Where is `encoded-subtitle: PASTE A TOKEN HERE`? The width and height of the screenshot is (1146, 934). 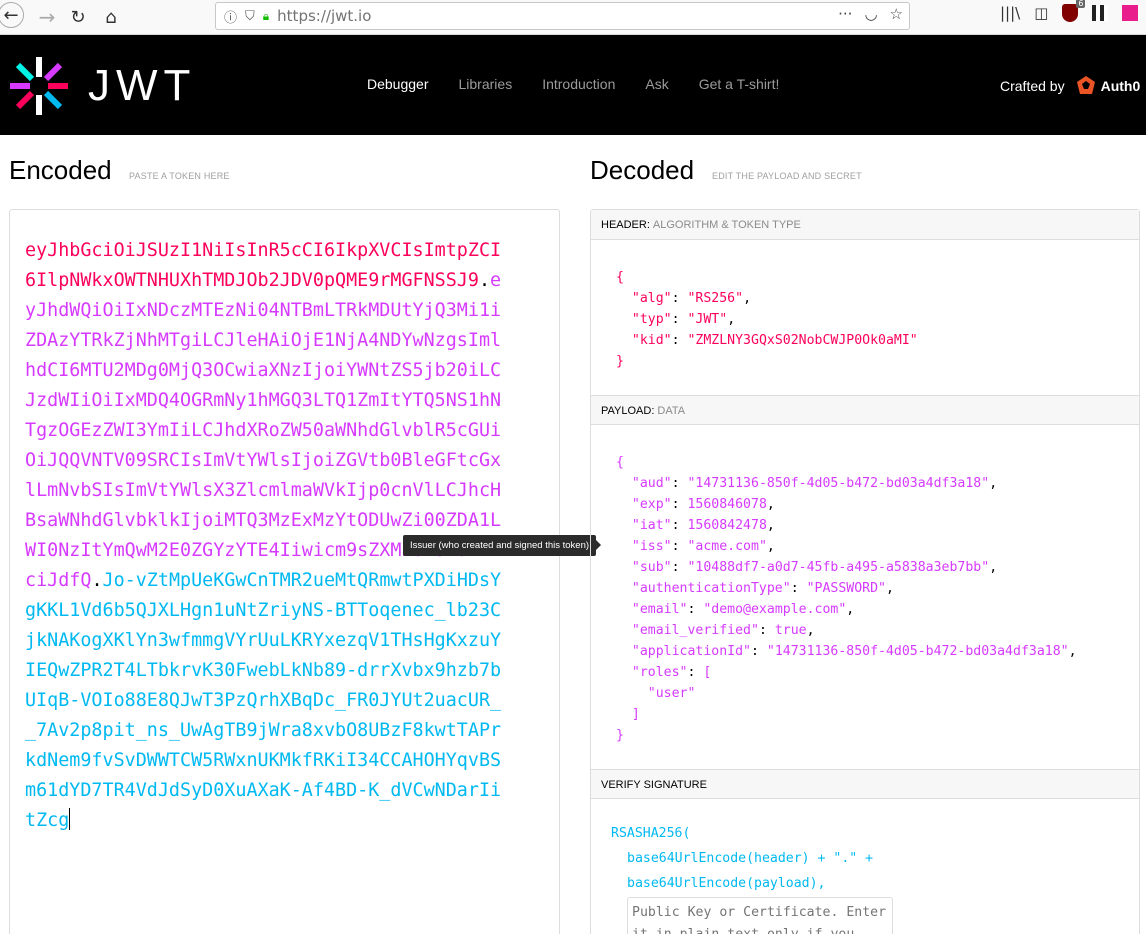 encoded-subtitle: PASTE A TOKEN HERE is located at coordinates (179, 176).